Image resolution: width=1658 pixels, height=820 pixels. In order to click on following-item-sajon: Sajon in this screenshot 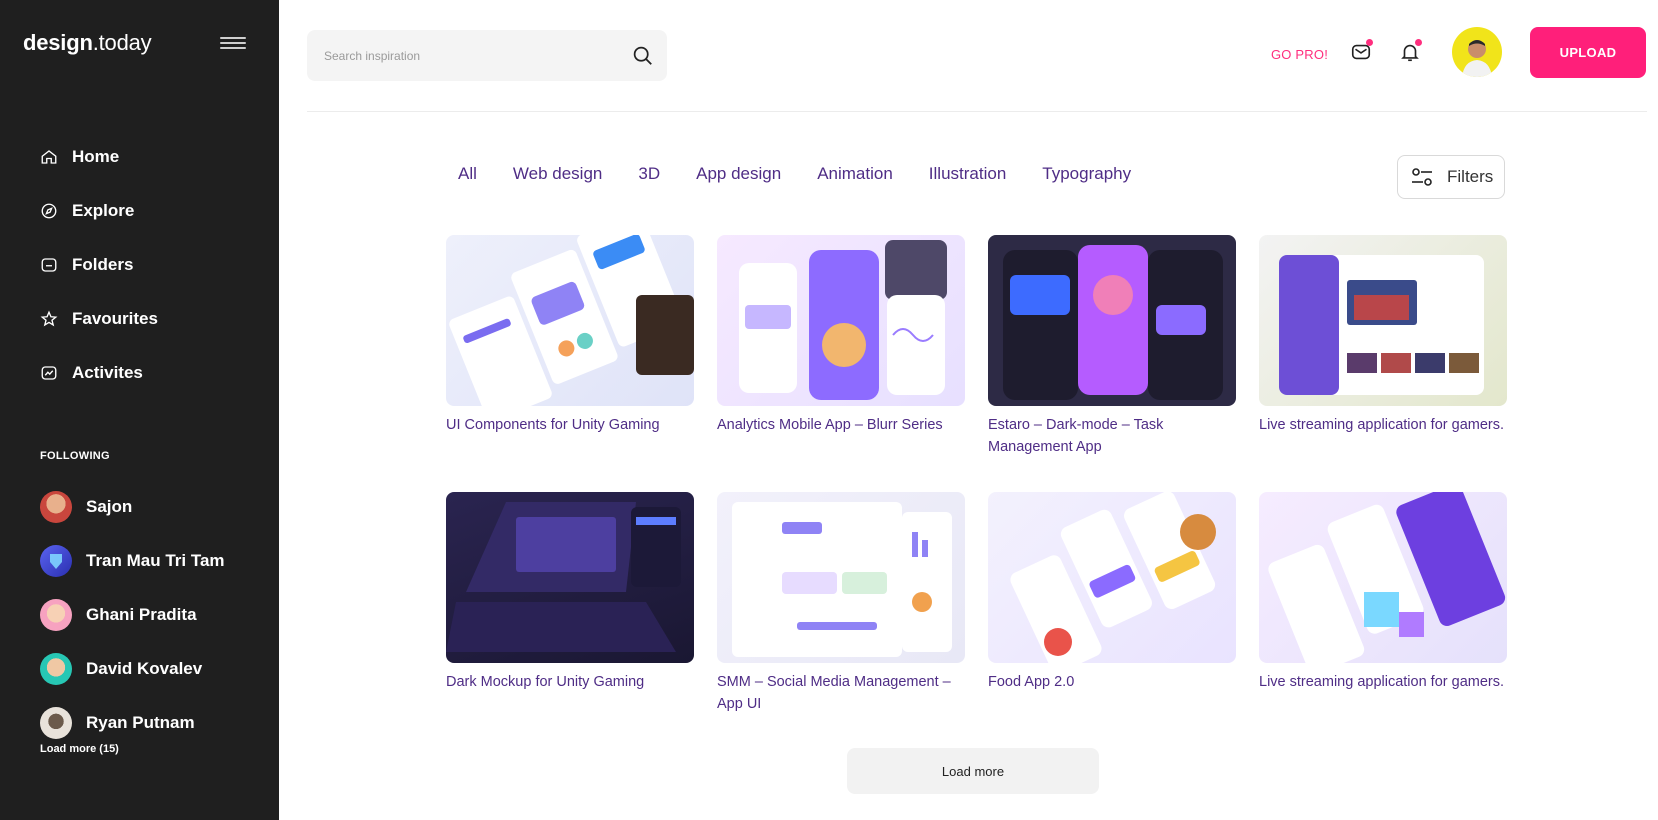, I will do `click(132, 507)`.